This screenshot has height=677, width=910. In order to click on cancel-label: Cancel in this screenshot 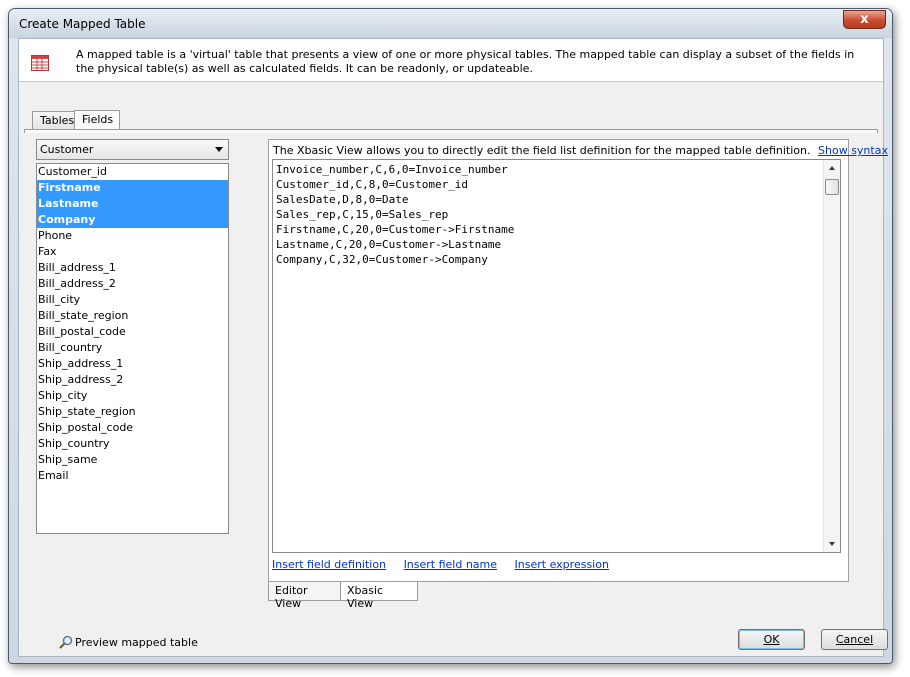, I will do `click(854, 639)`.